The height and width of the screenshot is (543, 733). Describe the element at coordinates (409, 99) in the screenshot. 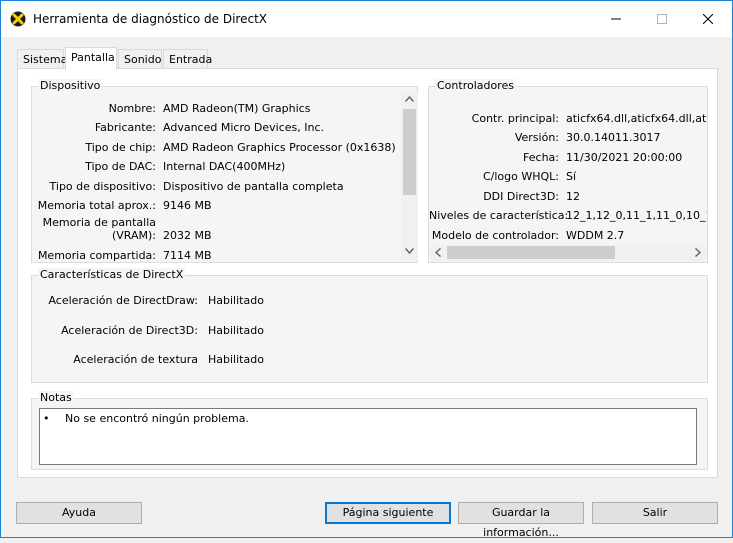

I see `scroll-up-icon` at that location.